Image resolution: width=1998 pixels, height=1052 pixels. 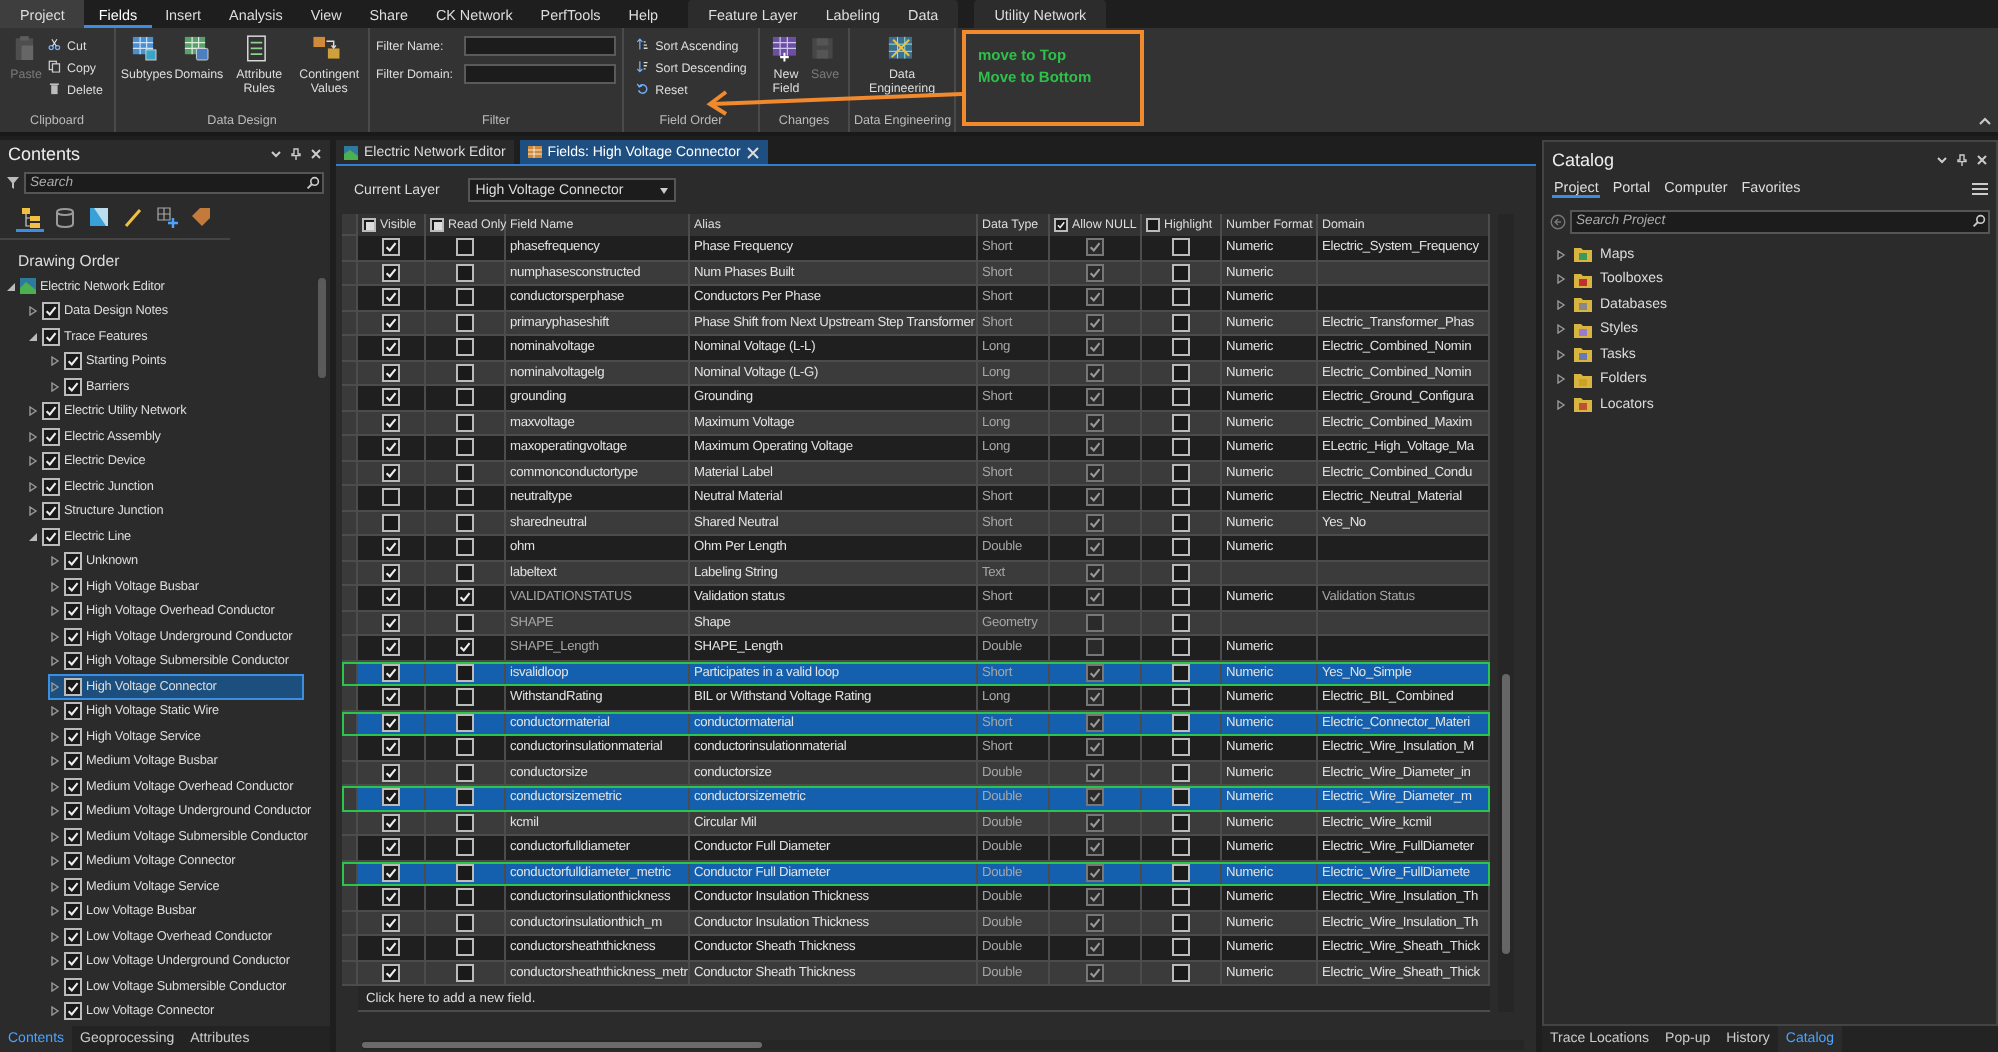 What do you see at coordinates (64, 218) in the screenshot?
I see `database-icon` at bounding box center [64, 218].